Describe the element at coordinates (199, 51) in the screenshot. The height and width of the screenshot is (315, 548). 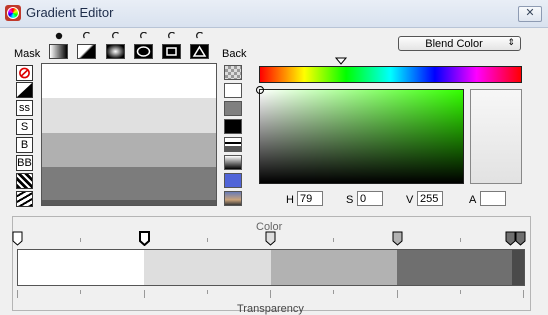
I see `triangle-icon` at that location.